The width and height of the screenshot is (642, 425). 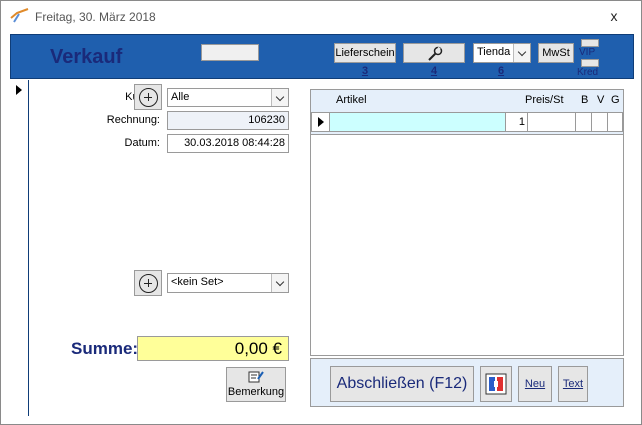 I want to click on window-title: Freitag, 30. März 2018, so click(x=95, y=17).